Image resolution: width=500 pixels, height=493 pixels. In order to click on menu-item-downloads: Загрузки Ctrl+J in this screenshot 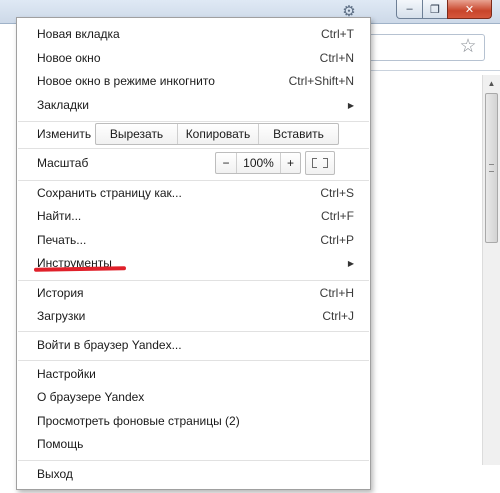, I will do `click(193, 316)`.